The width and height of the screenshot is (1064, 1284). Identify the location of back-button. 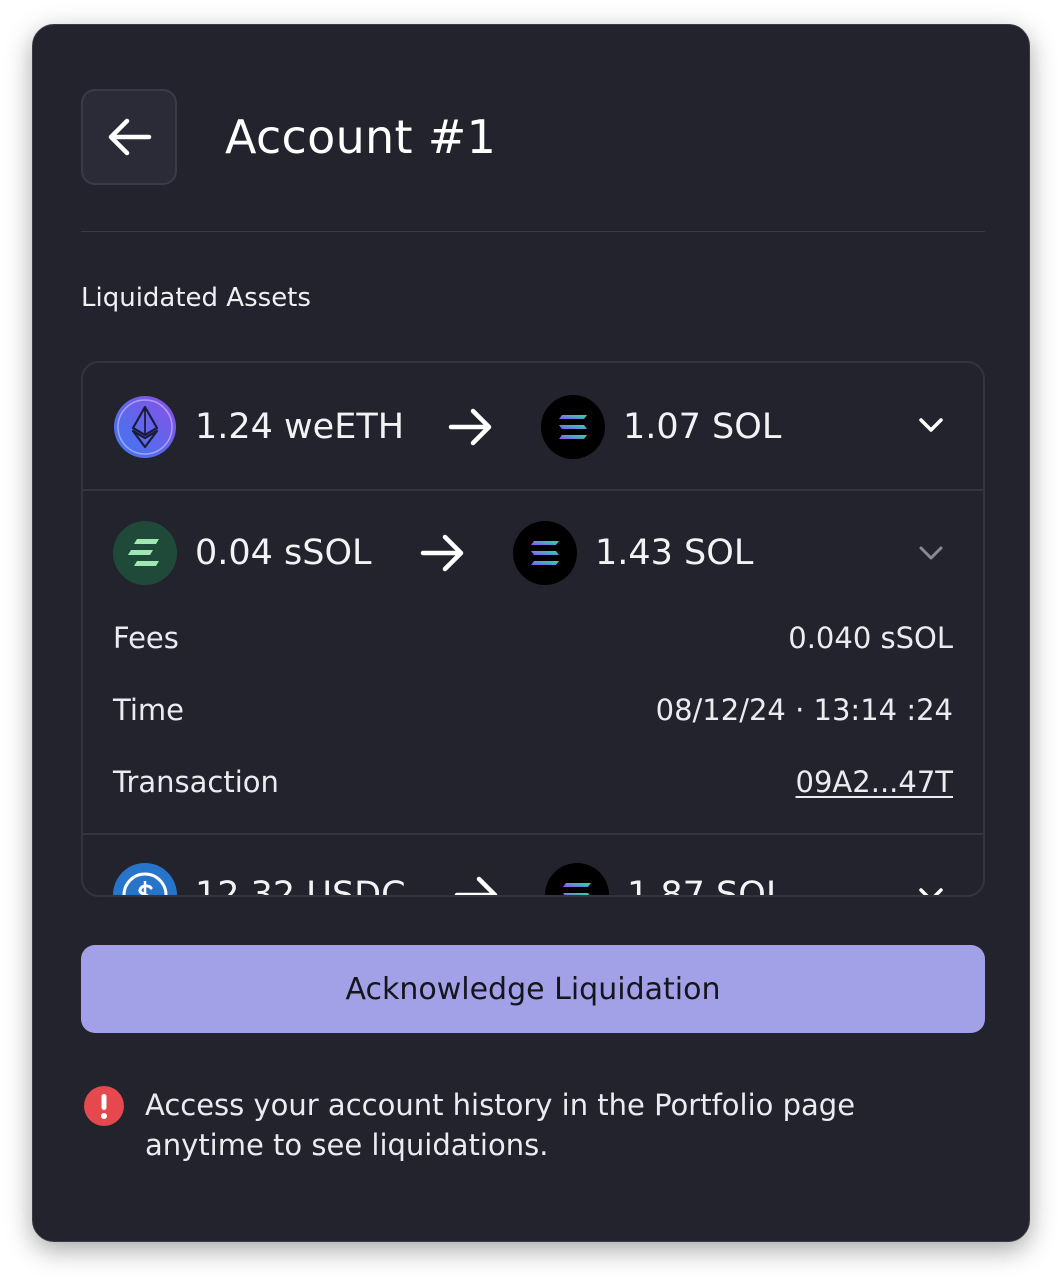
(129, 137).